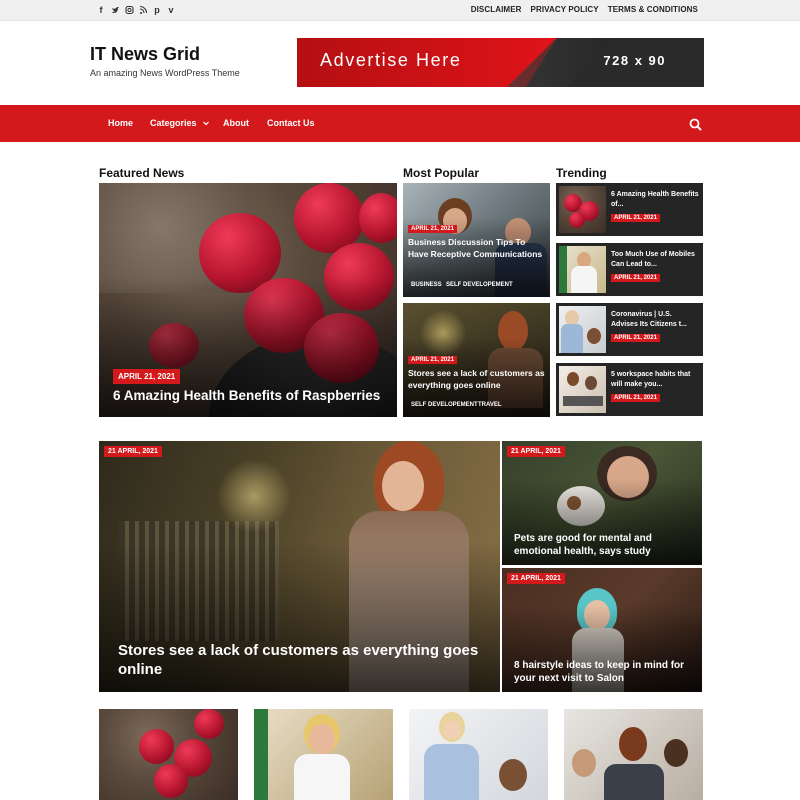 The width and height of the screenshot is (800, 800). I want to click on ad-text: Advertise Here, so click(391, 60).